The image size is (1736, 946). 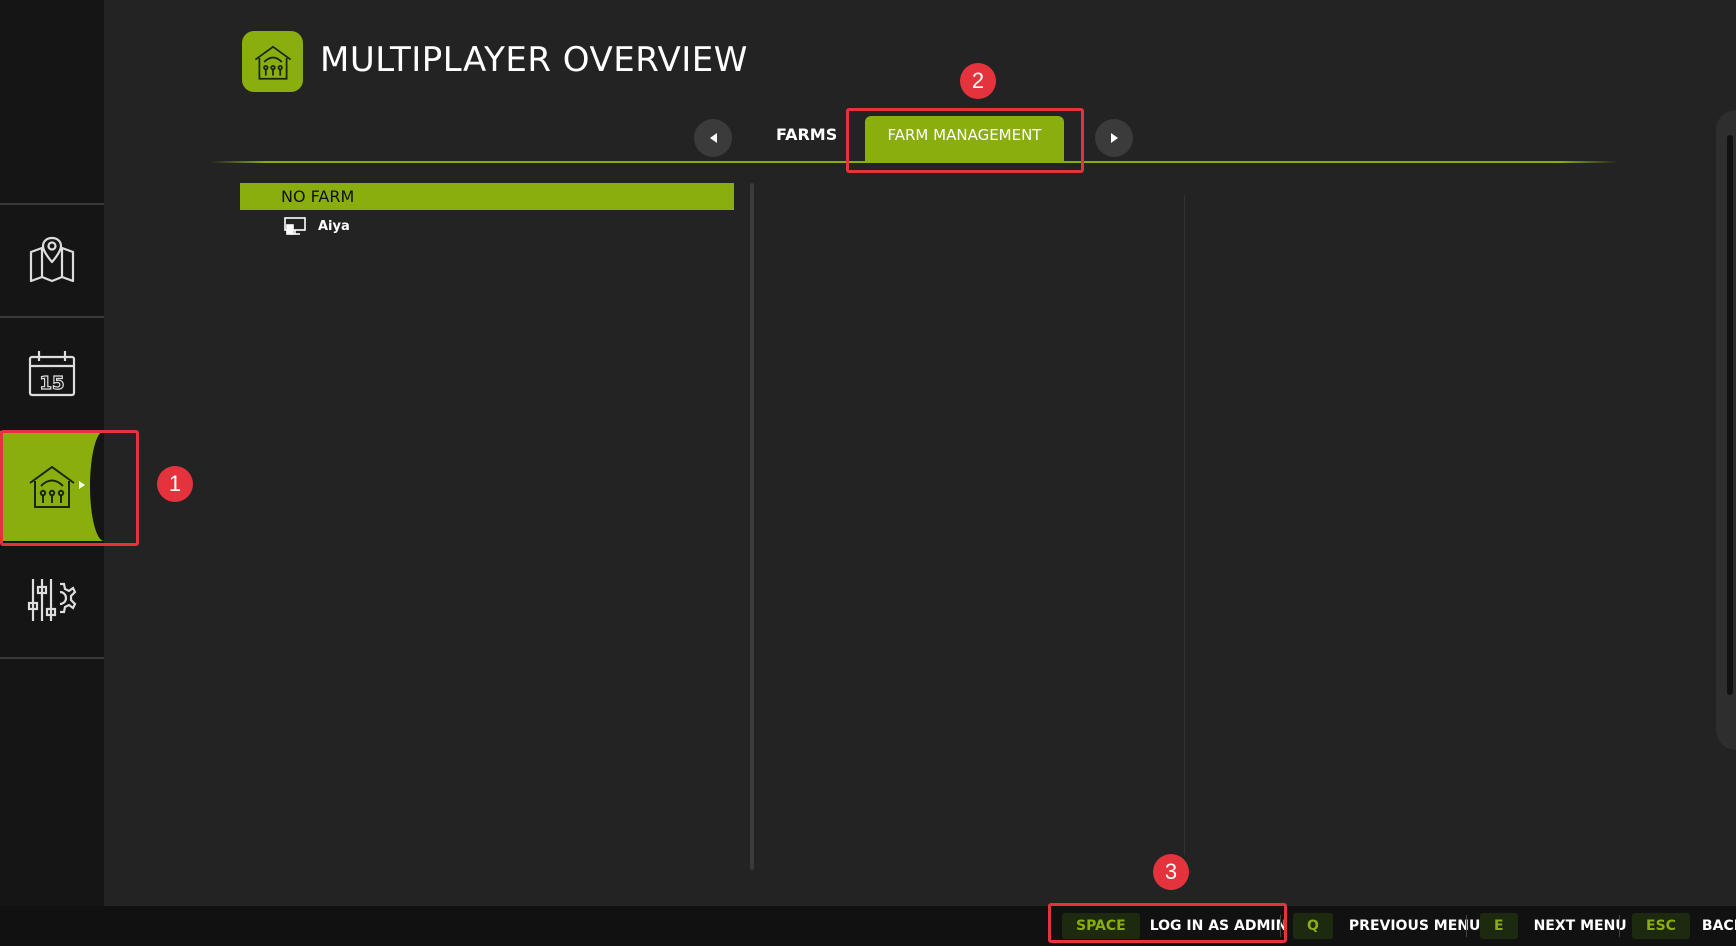 I want to click on annotation-badge-1: 1, so click(x=175, y=484).